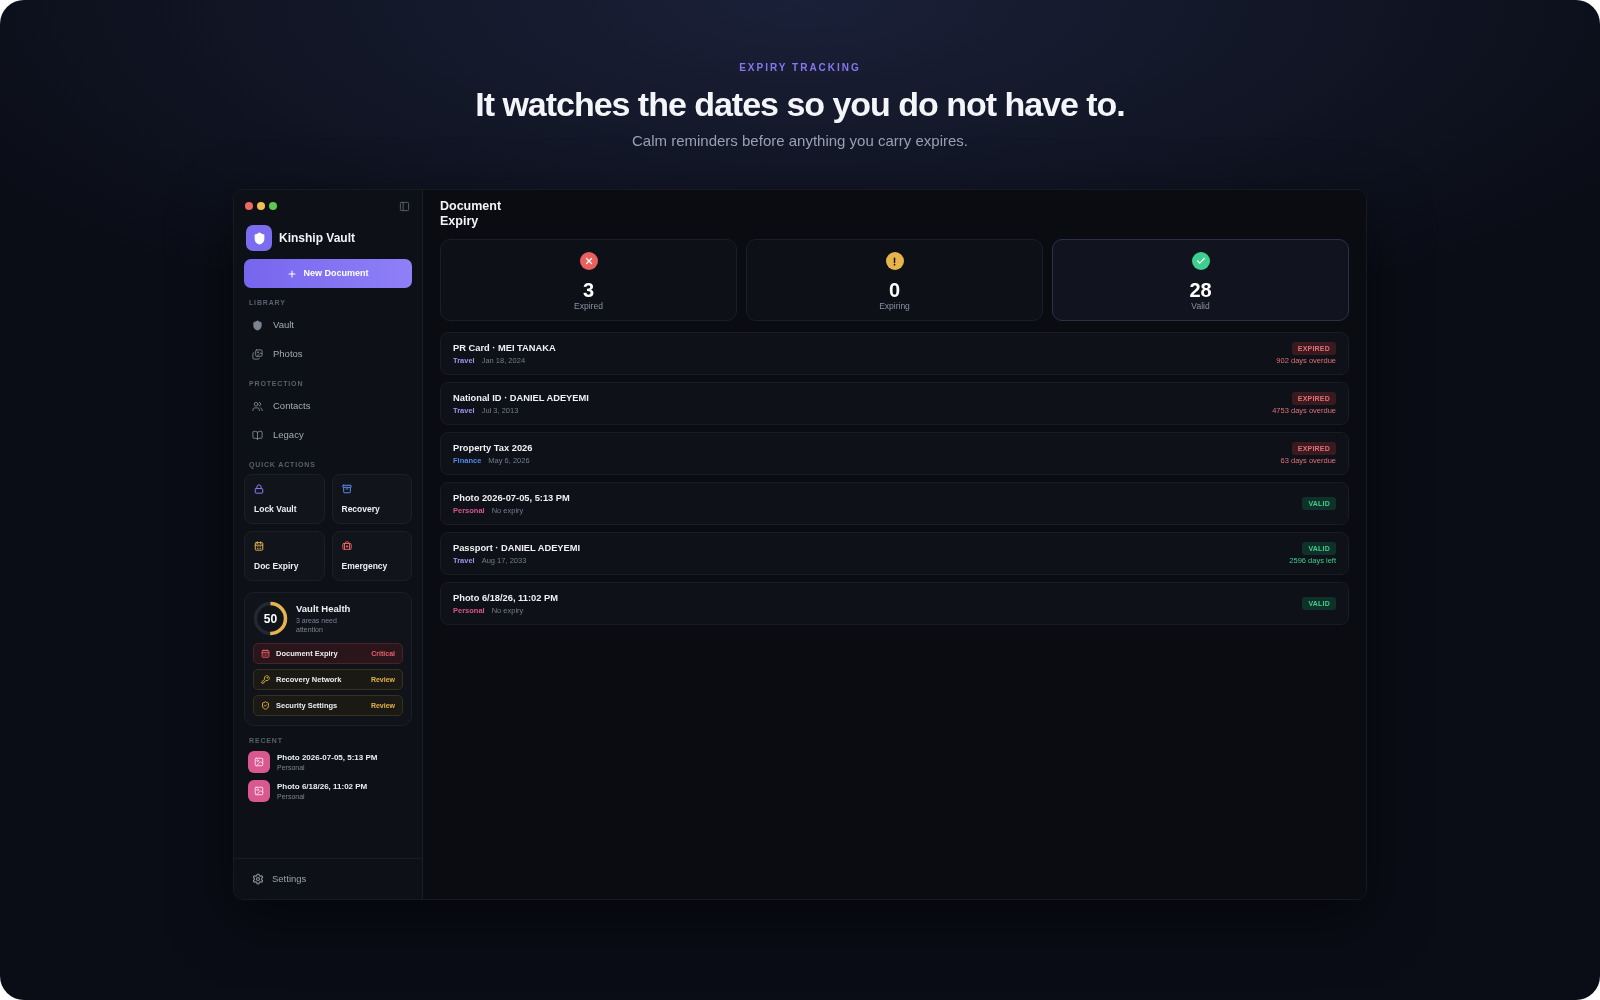  I want to click on hero-subtitle: Calm reminders before anything you carry expires., so click(800, 141).